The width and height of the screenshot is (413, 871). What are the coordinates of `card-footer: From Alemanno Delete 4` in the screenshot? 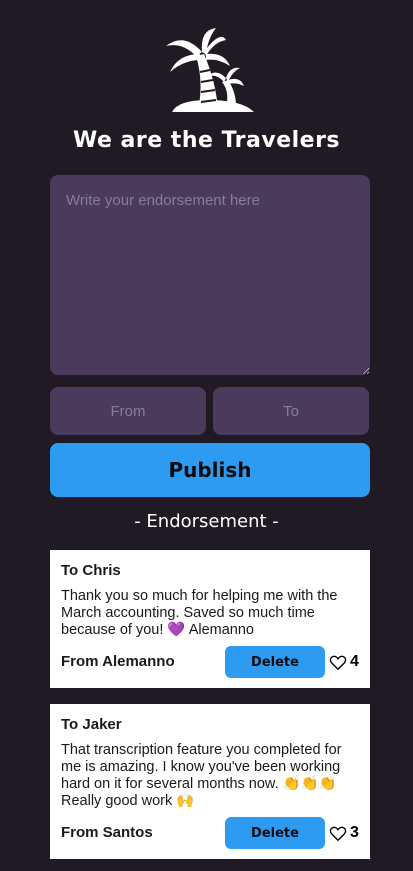 It's located at (210, 662).